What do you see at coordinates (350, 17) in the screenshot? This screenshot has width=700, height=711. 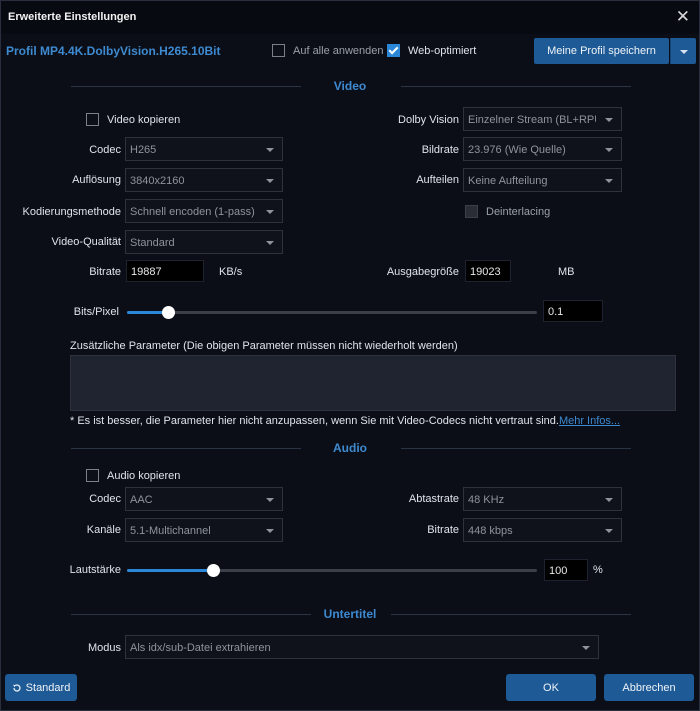 I see `title-bar: Erweiterte Einstellungen ✕` at bounding box center [350, 17].